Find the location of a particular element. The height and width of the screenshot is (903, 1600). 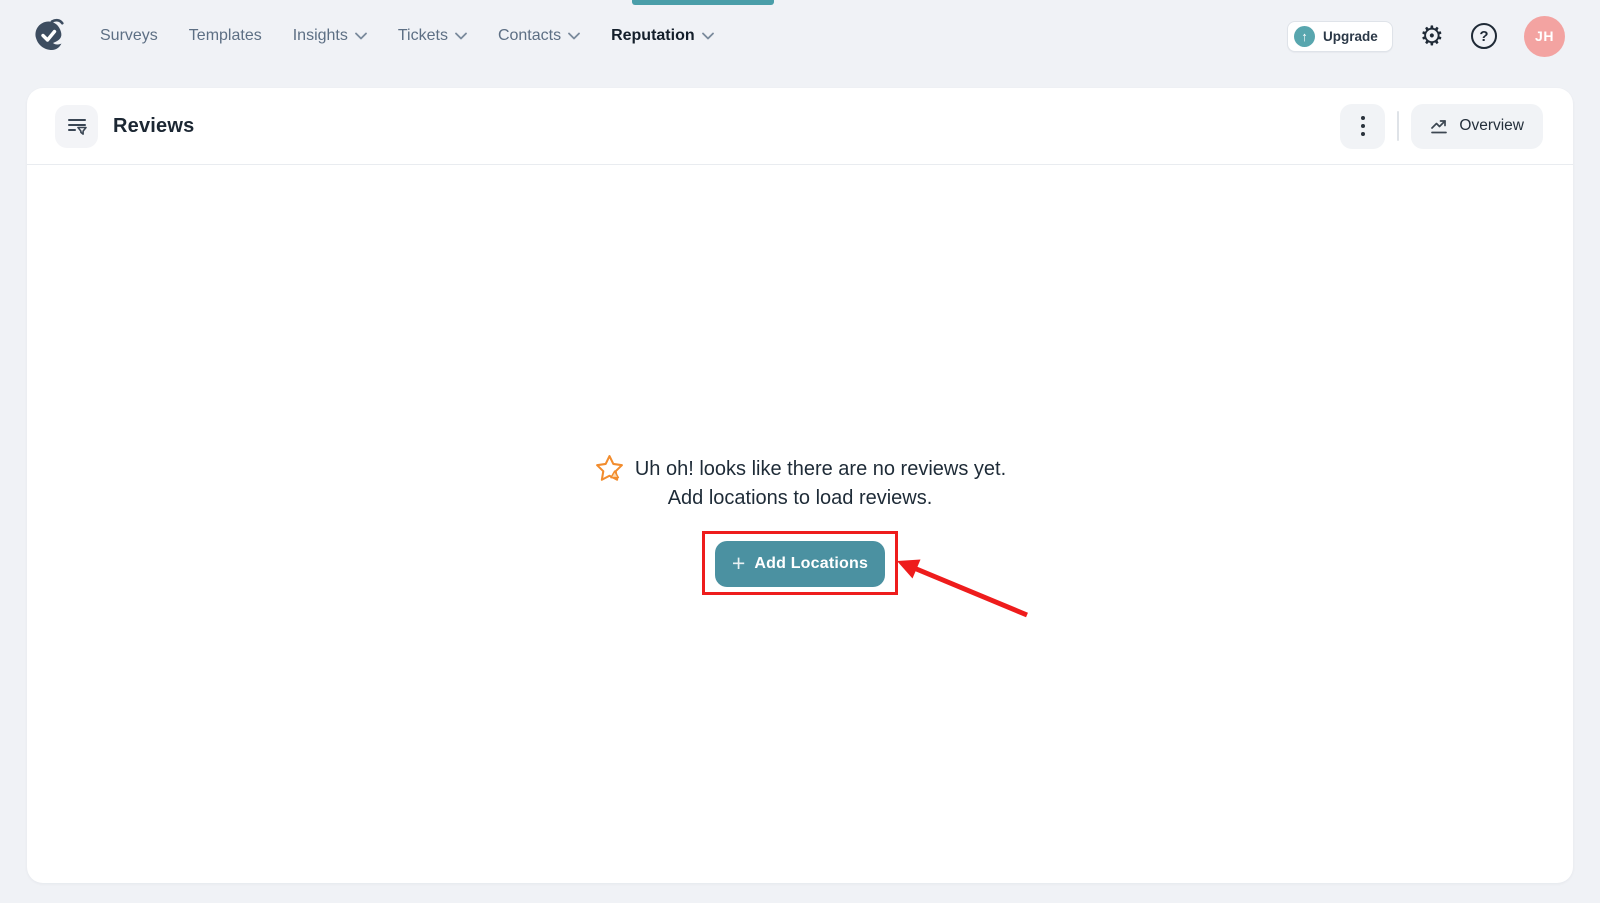

add-locations-button: + Add Locations is located at coordinates (800, 564).